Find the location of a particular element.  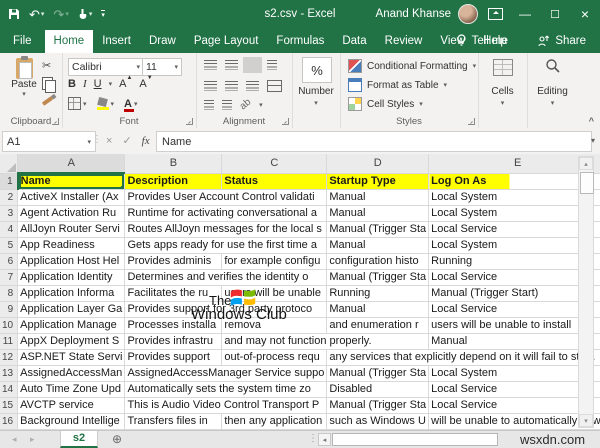

cell-B9: Provides support for 3rd party protoco is located at coordinates (226, 309).